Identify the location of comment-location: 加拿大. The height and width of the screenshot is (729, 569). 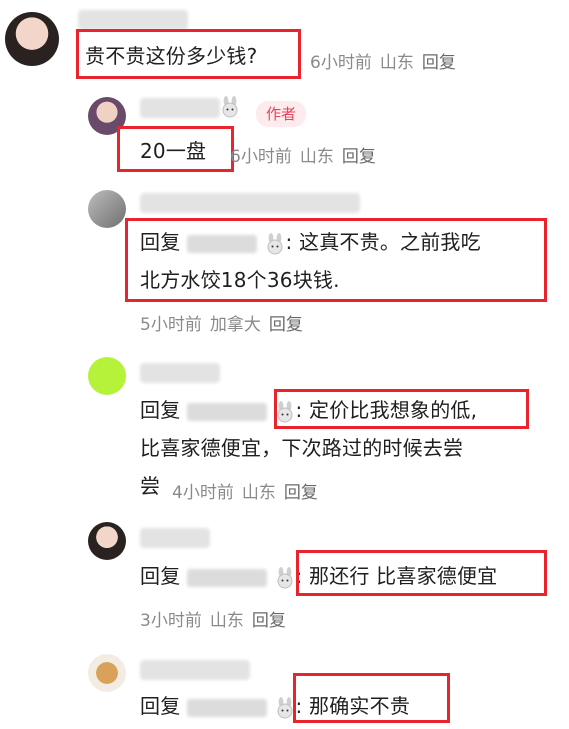
(235, 325).